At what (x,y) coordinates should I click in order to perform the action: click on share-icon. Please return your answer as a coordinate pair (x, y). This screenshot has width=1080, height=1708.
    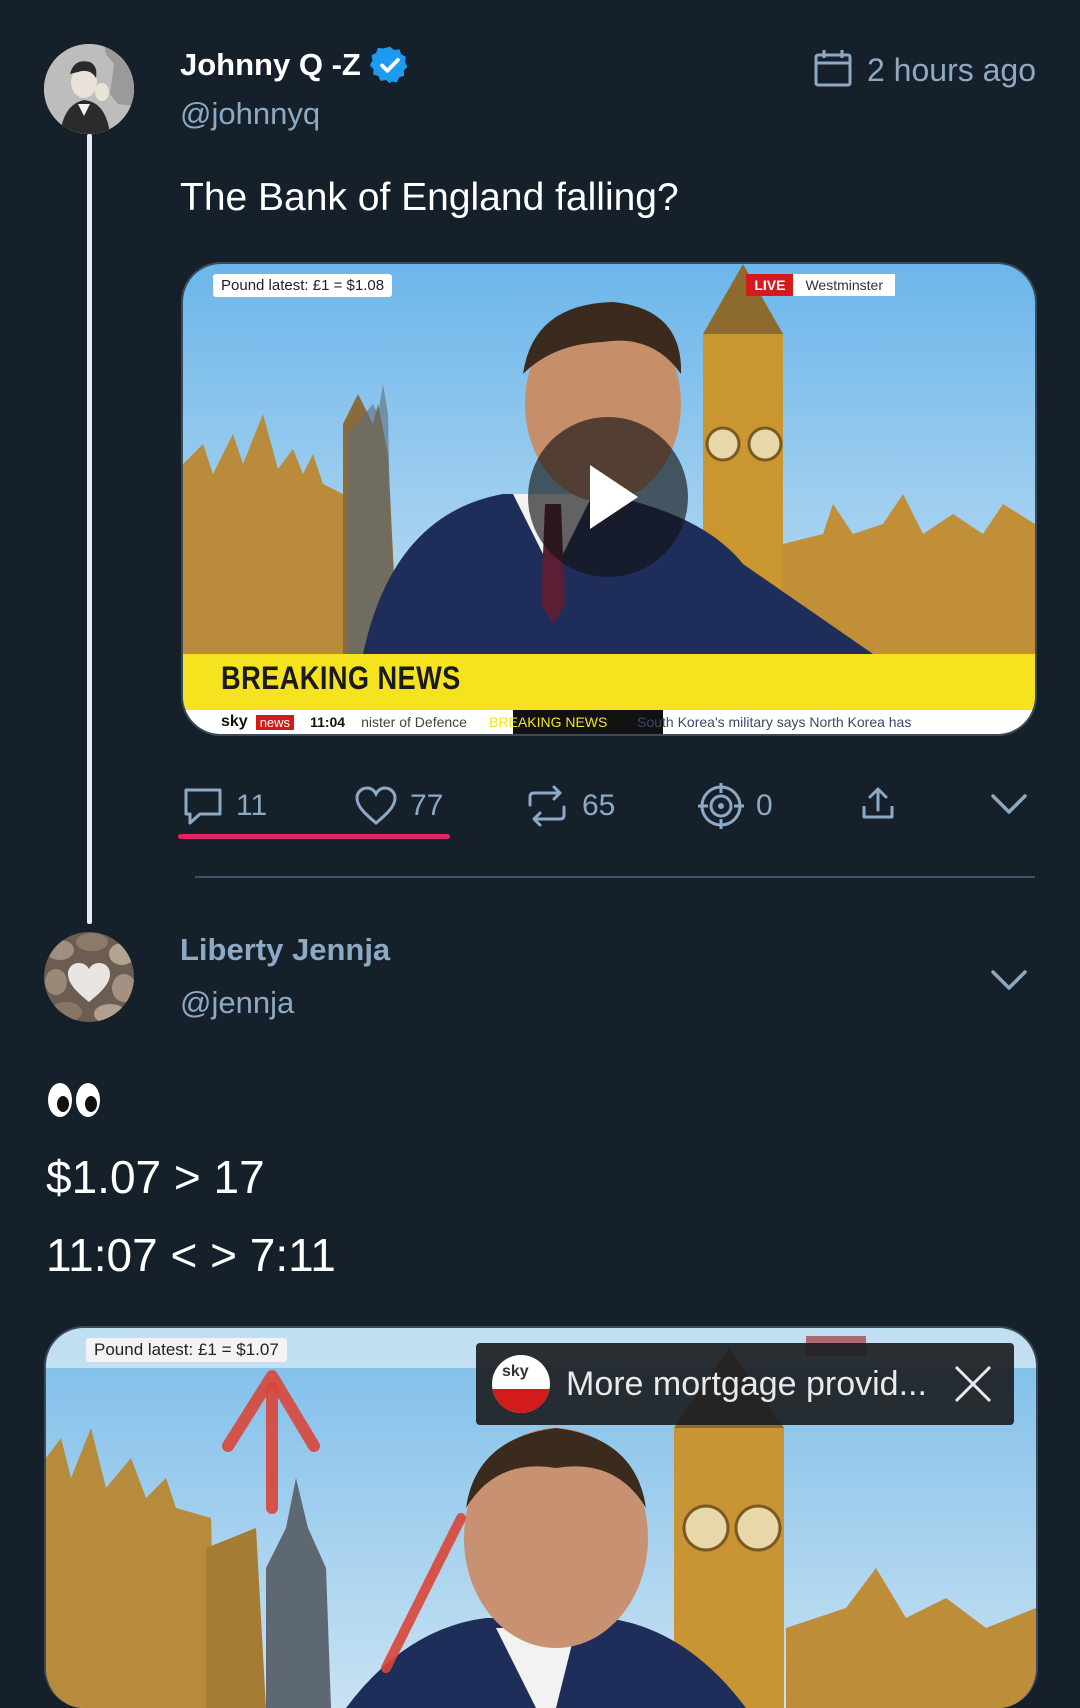
    Looking at the image, I should click on (878, 804).